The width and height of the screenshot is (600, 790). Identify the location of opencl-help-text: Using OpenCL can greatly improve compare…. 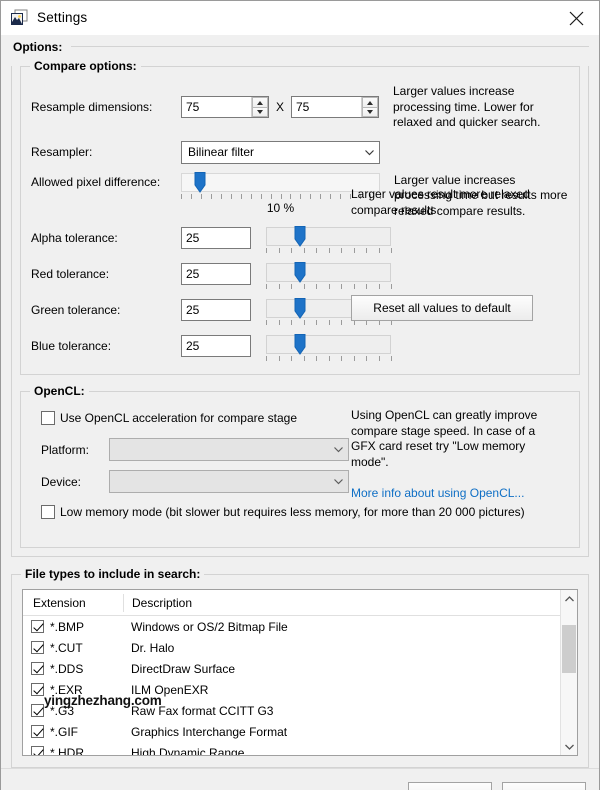
(444, 438).